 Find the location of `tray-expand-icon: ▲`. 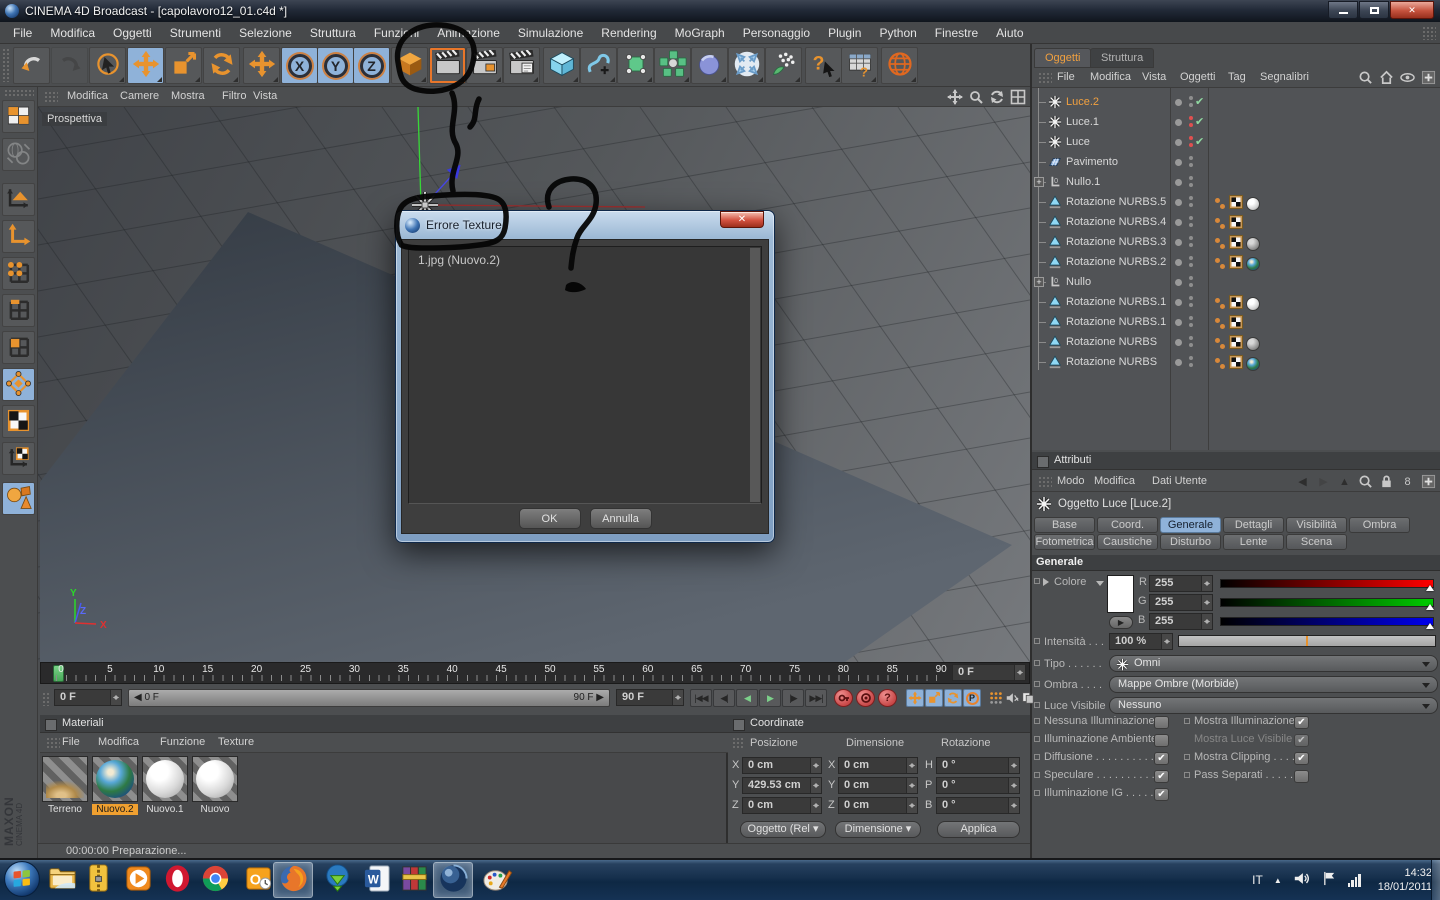

tray-expand-icon: ▲ is located at coordinates (1278, 880).